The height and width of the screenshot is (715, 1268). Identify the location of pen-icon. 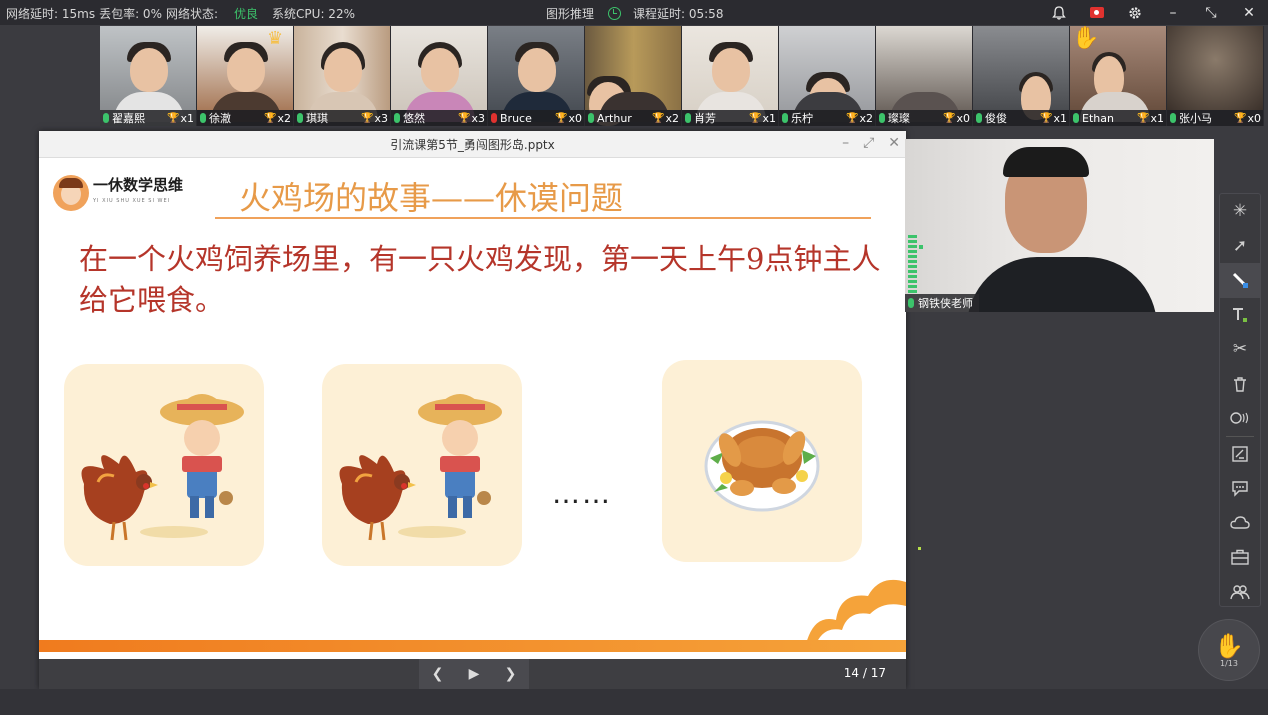
(1240, 280).